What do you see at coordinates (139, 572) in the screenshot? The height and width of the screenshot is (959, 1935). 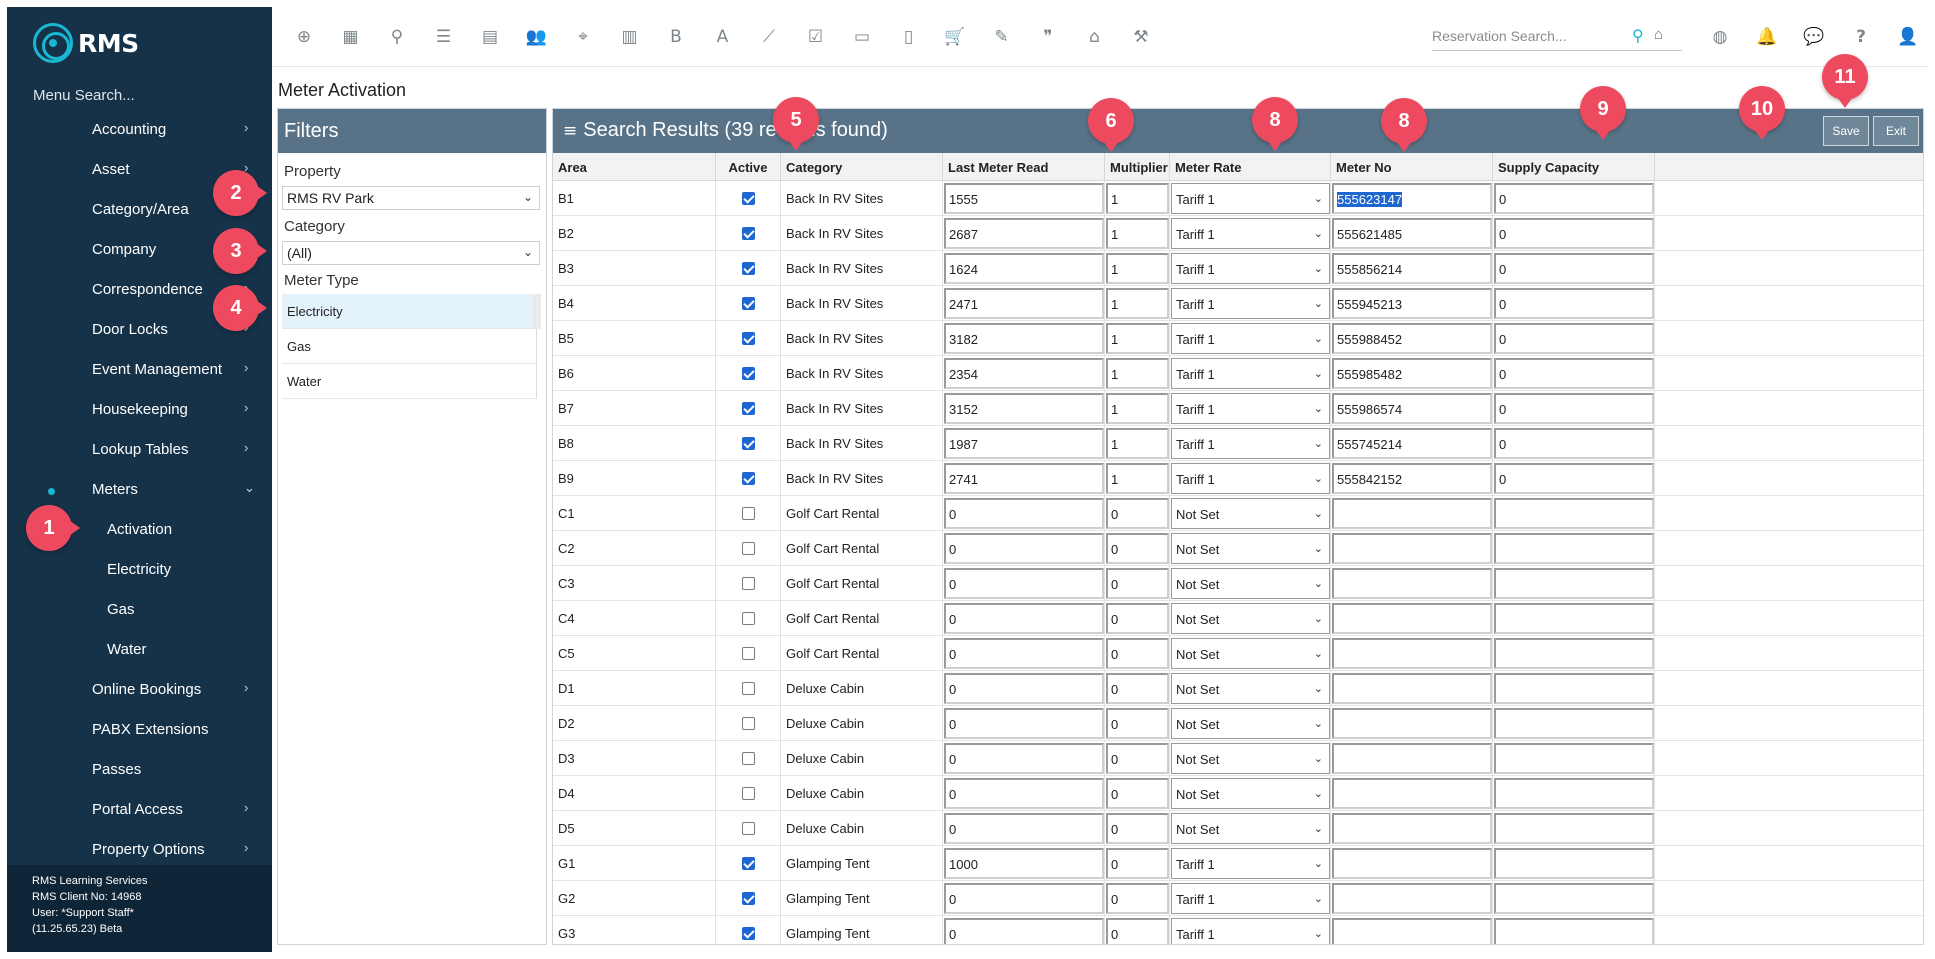 I see `sidebar-item: Electricity` at bounding box center [139, 572].